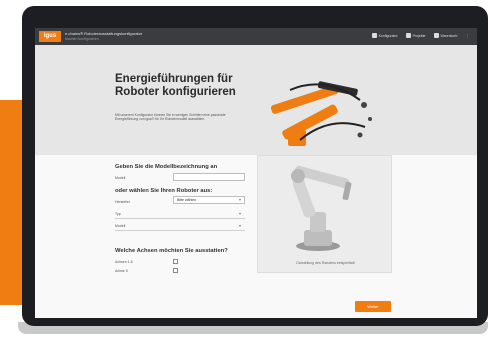 The image size is (493, 342). I want to click on robot-preview-card: Darstellung des Roboters beispielhaft, so click(324, 214).